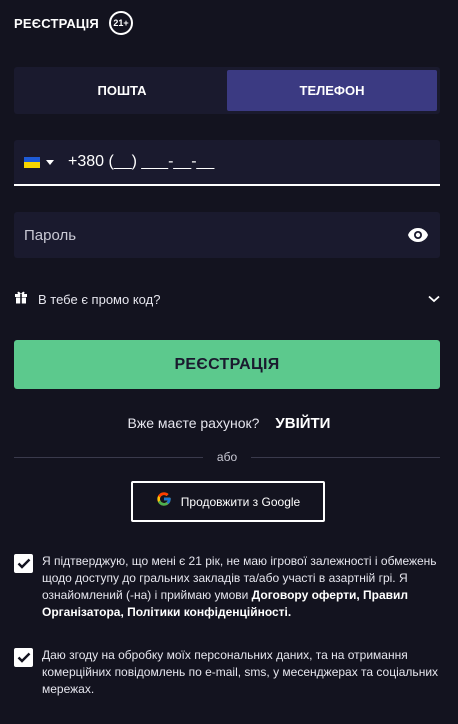 Image resolution: width=458 pixels, height=724 pixels. What do you see at coordinates (227, 299) in the screenshot?
I see `promo-code-toggle: В тебе є промо код?` at bounding box center [227, 299].